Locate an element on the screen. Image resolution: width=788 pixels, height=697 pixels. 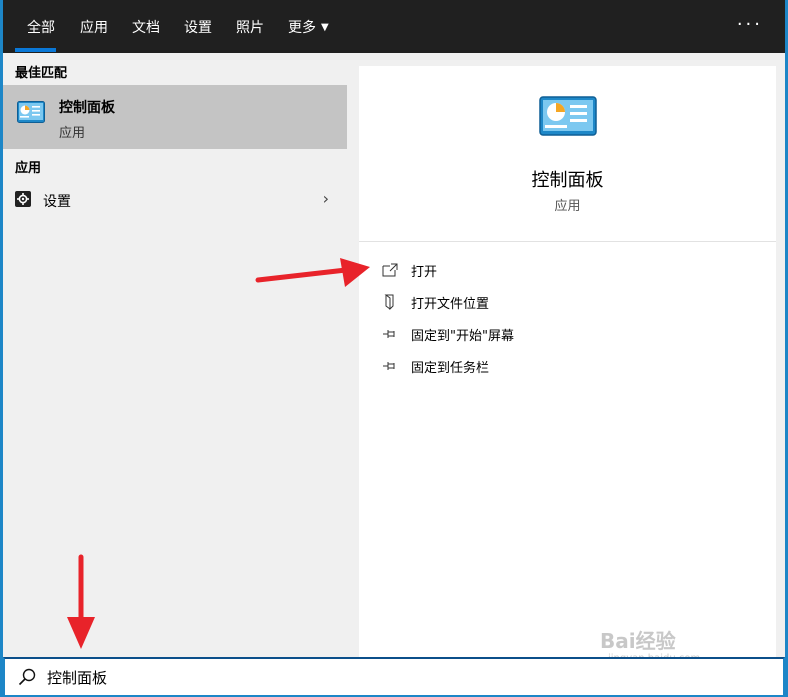
action-pin-to-start: 固定到"开始"屏幕 is located at coordinates (447, 334).